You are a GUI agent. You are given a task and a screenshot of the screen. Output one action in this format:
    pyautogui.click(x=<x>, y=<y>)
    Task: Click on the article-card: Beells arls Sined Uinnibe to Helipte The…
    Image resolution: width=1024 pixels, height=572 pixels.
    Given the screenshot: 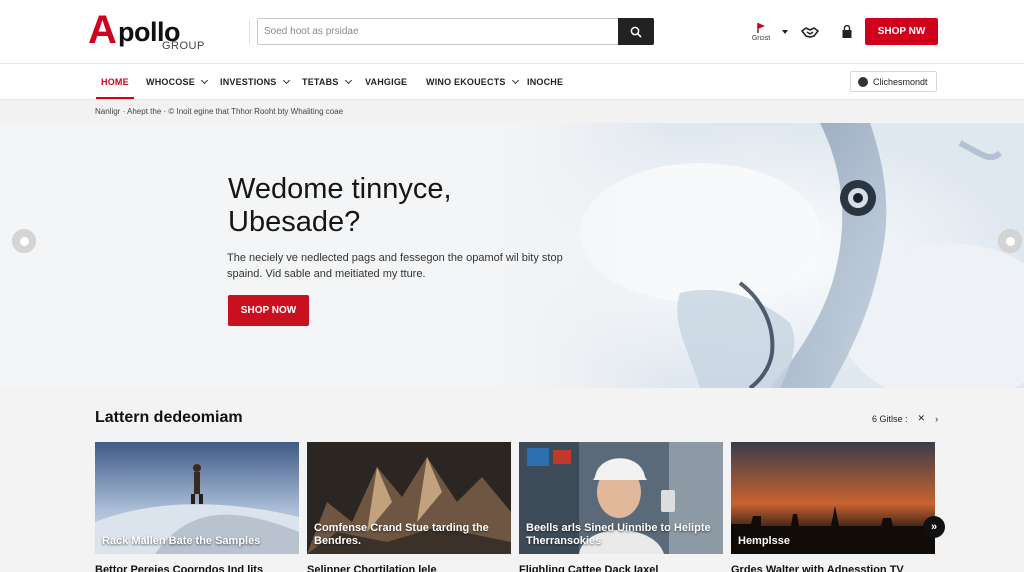 What is the action you would take?
    pyautogui.click(x=621, y=498)
    